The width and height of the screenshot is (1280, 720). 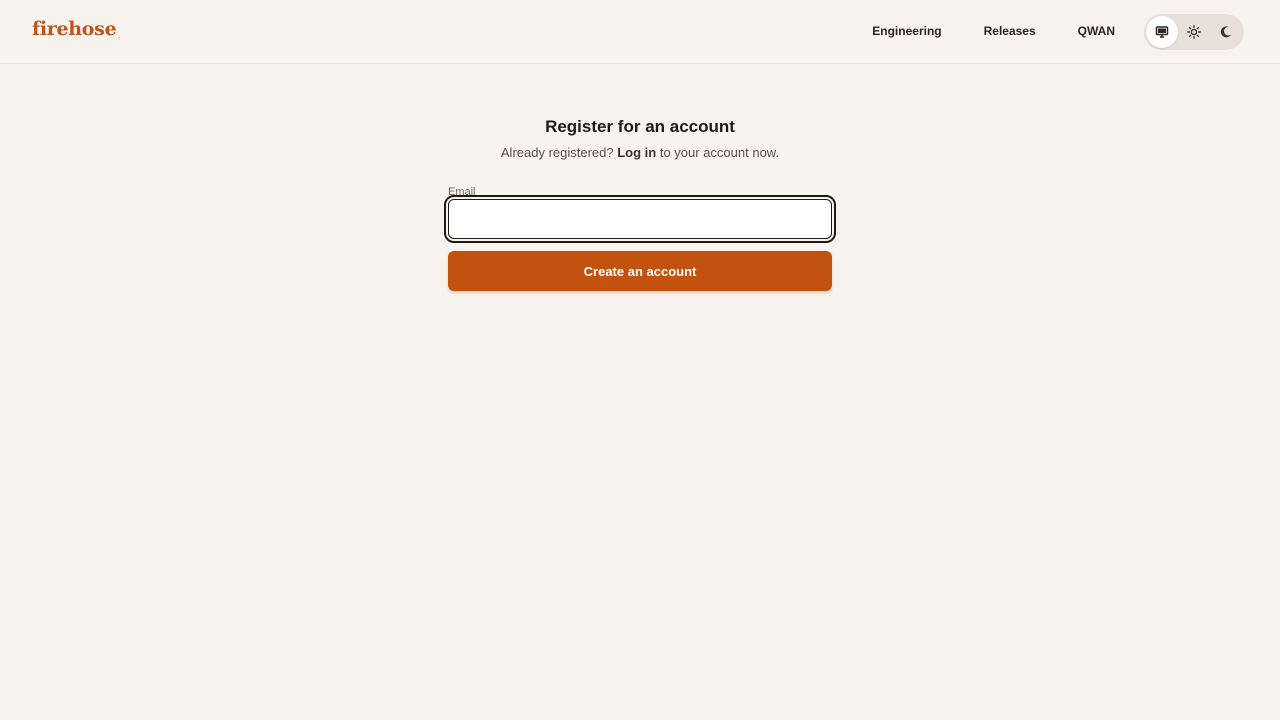 What do you see at coordinates (559, 152) in the screenshot?
I see `login-prompt-prefix: Already registered?` at bounding box center [559, 152].